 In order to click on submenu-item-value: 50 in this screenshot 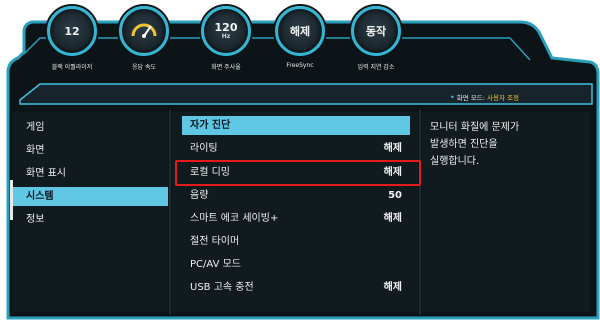, I will do `click(395, 195)`.